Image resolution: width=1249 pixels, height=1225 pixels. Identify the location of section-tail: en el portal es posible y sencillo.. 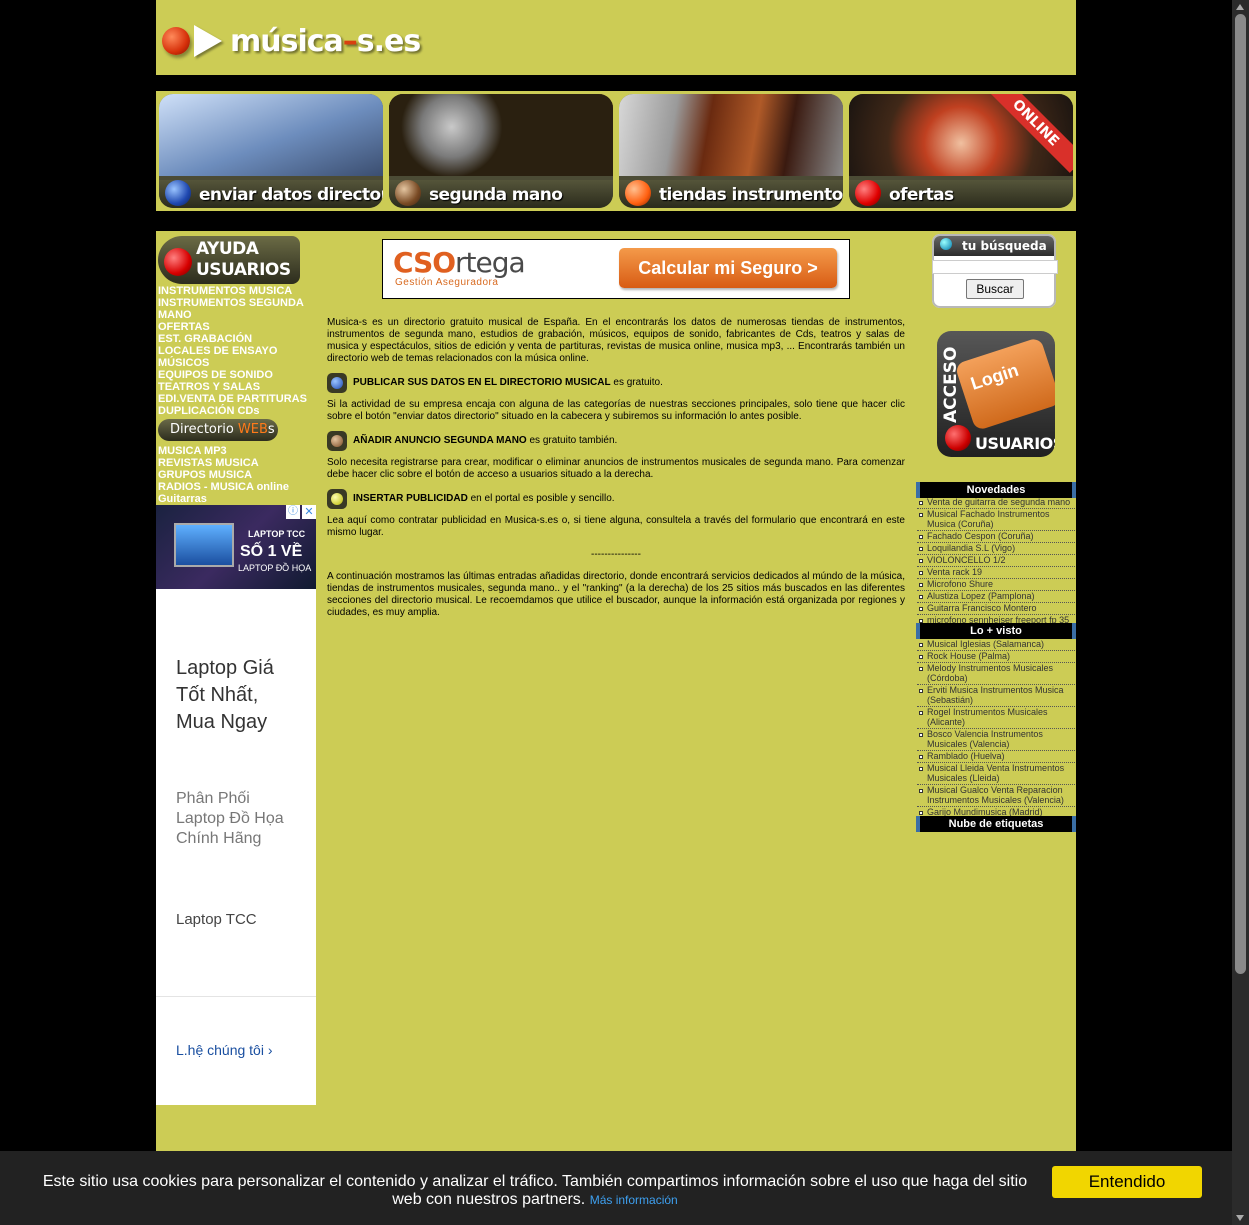
(541, 498).